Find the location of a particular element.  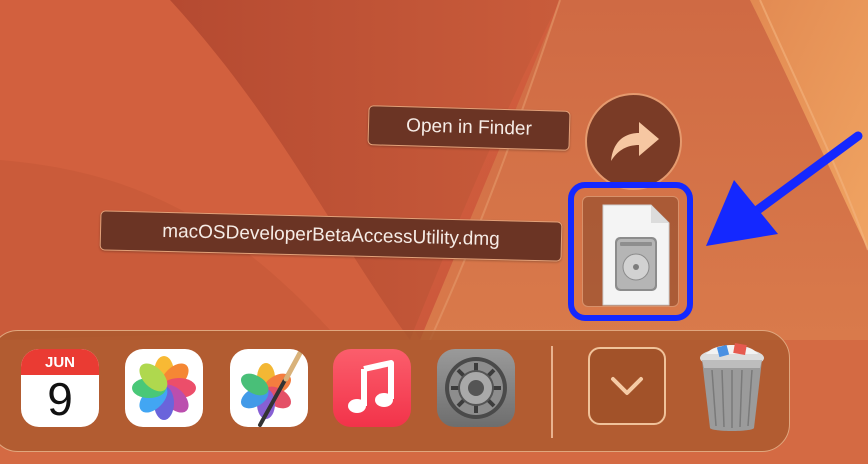

open-in-finder-button is located at coordinates (633, 141).